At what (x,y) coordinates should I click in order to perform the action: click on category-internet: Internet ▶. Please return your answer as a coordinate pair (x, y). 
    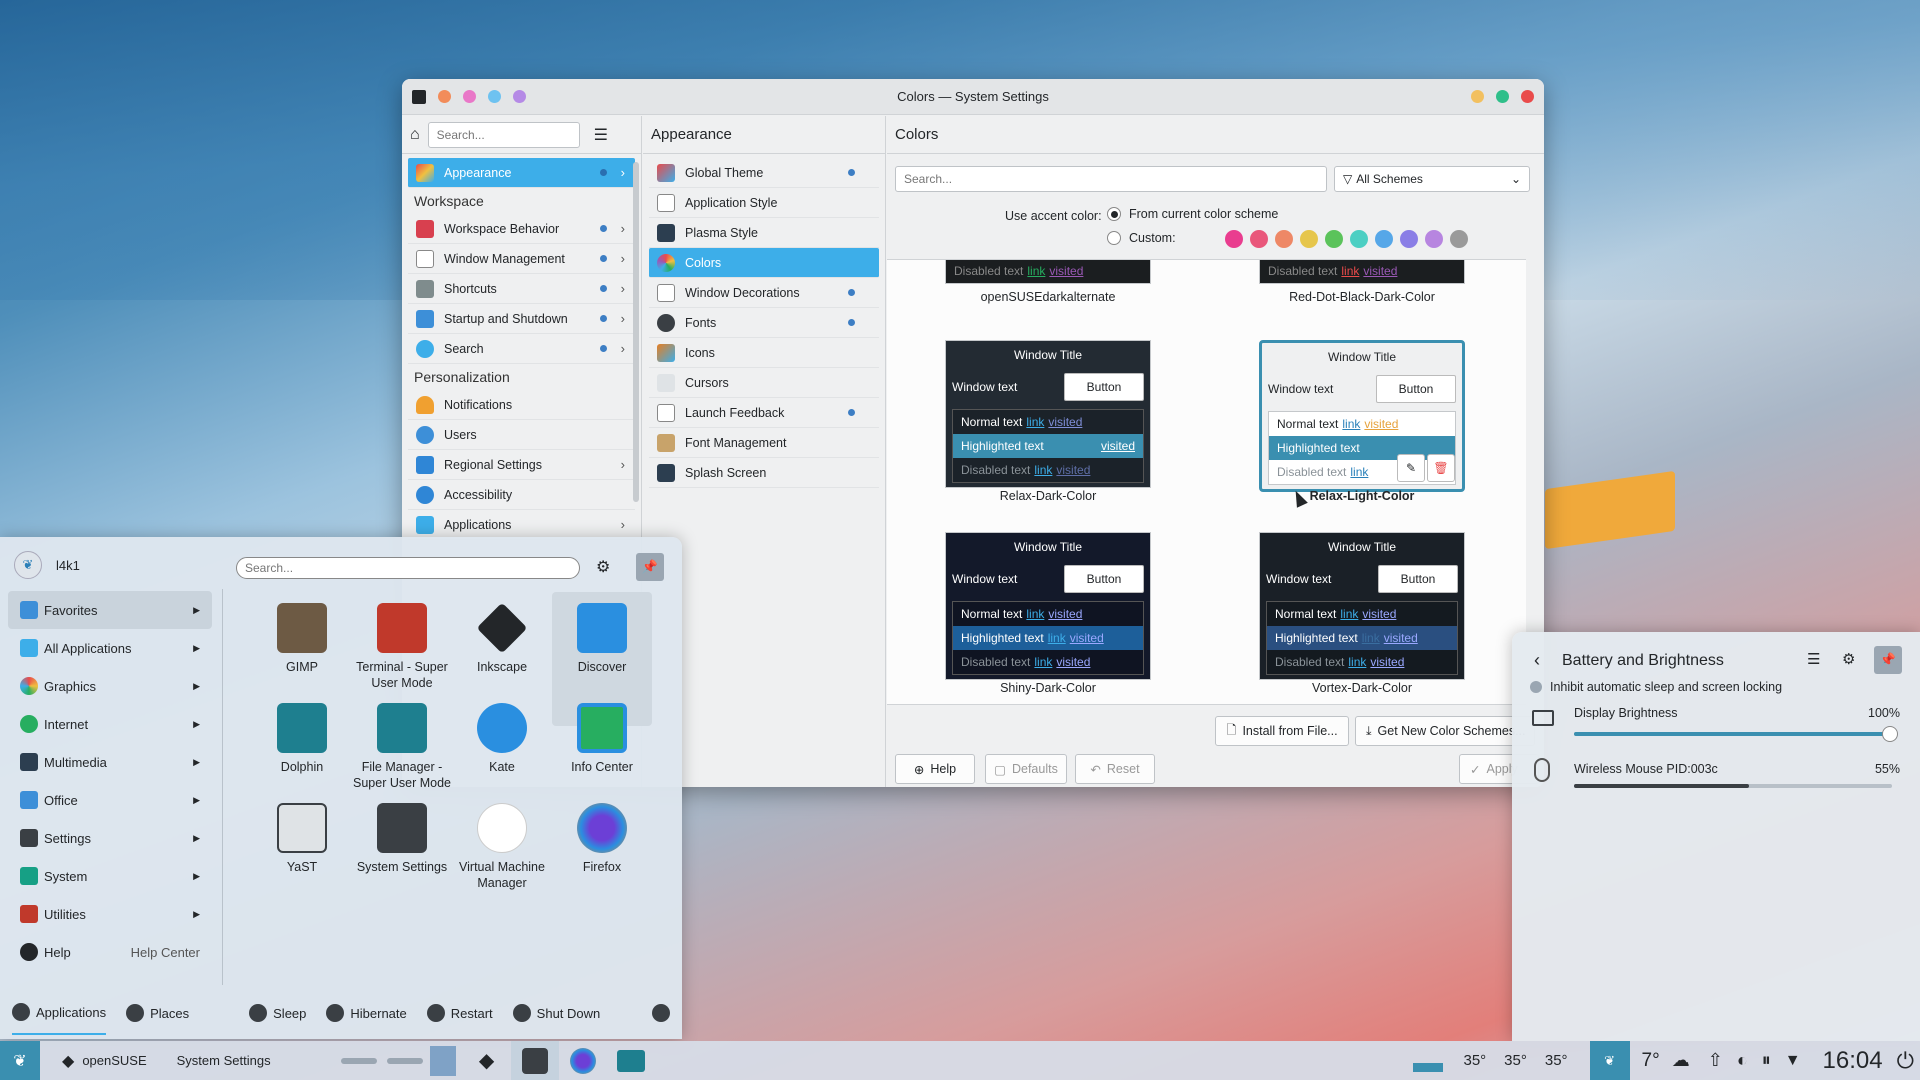
    Looking at the image, I should click on (110, 724).